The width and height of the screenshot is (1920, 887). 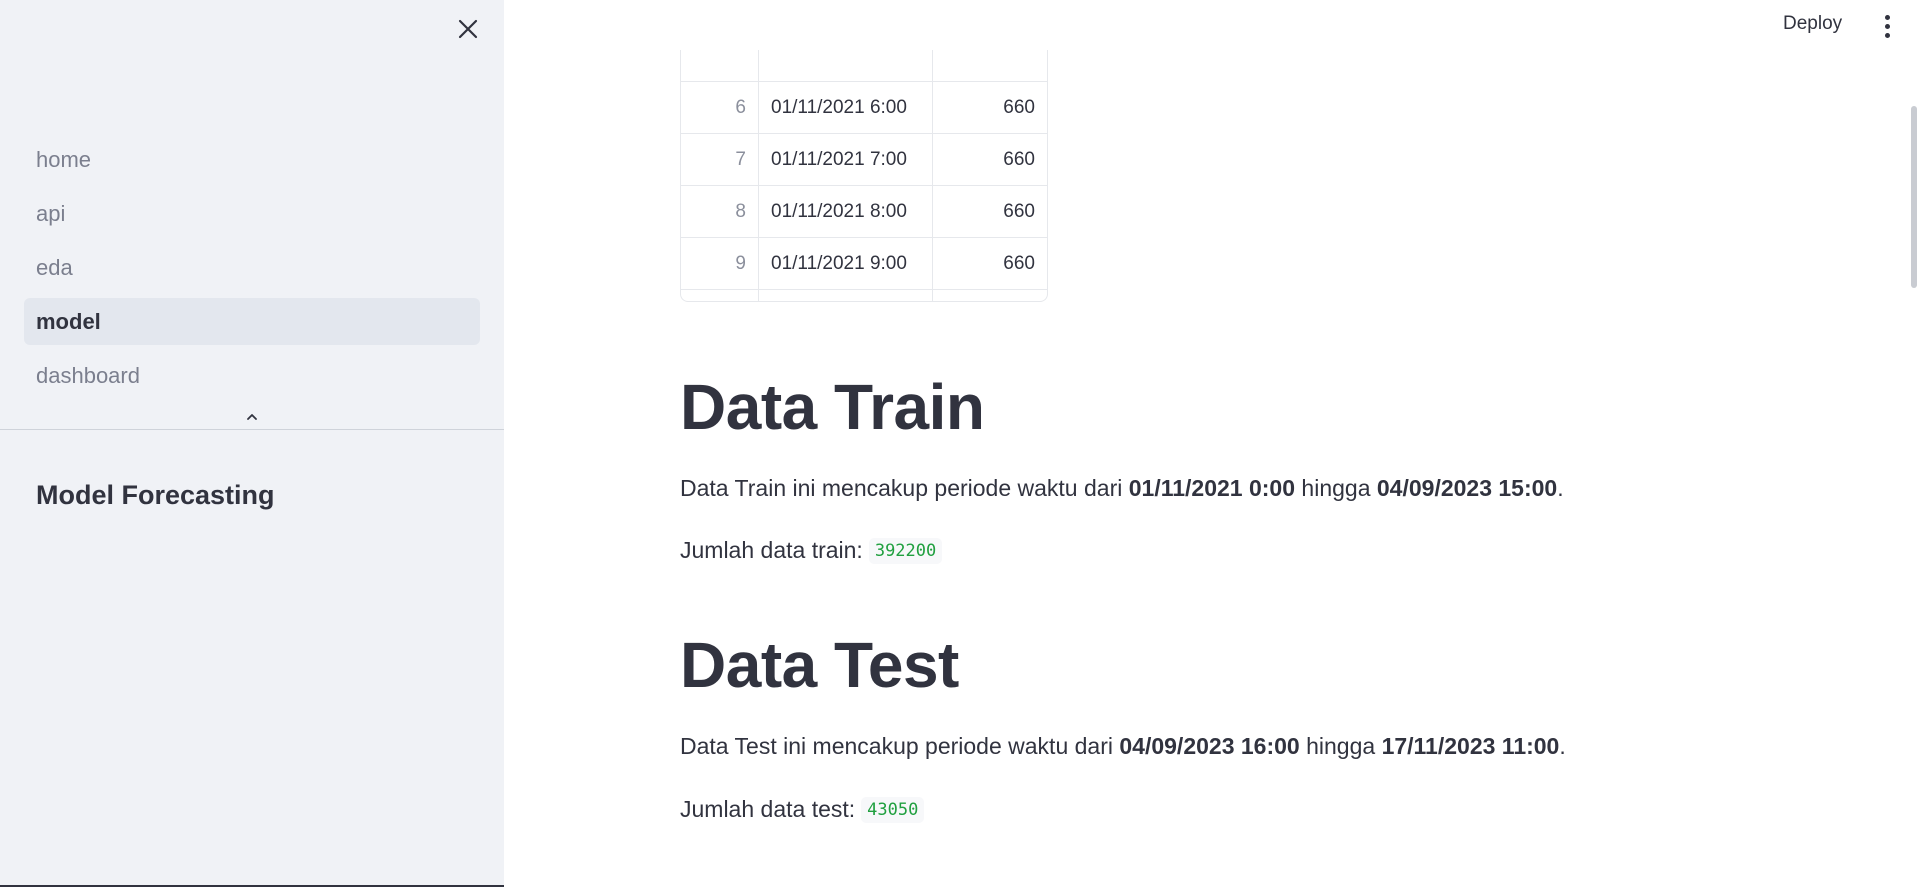 What do you see at coordinates (720, 263) in the screenshot?
I see `row-index: 9` at bounding box center [720, 263].